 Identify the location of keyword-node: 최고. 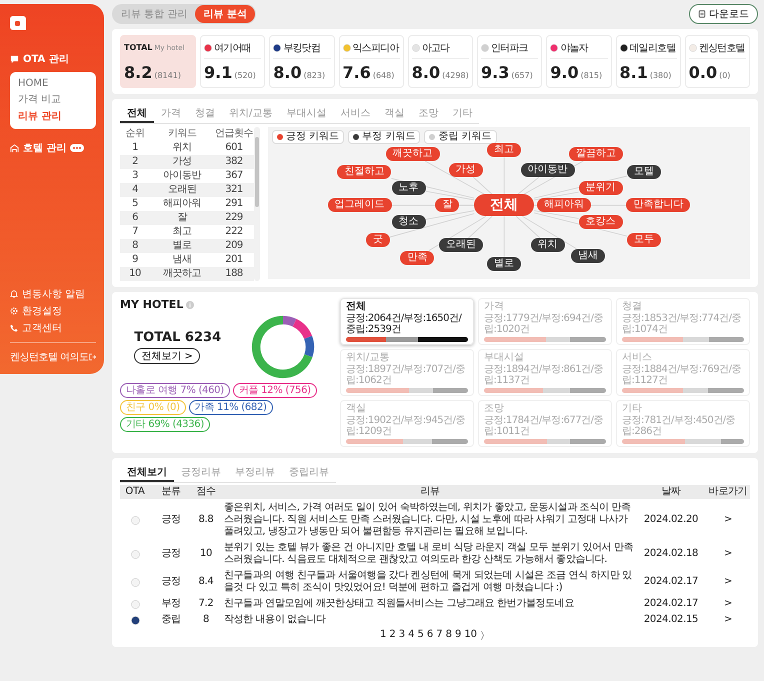
(504, 150).